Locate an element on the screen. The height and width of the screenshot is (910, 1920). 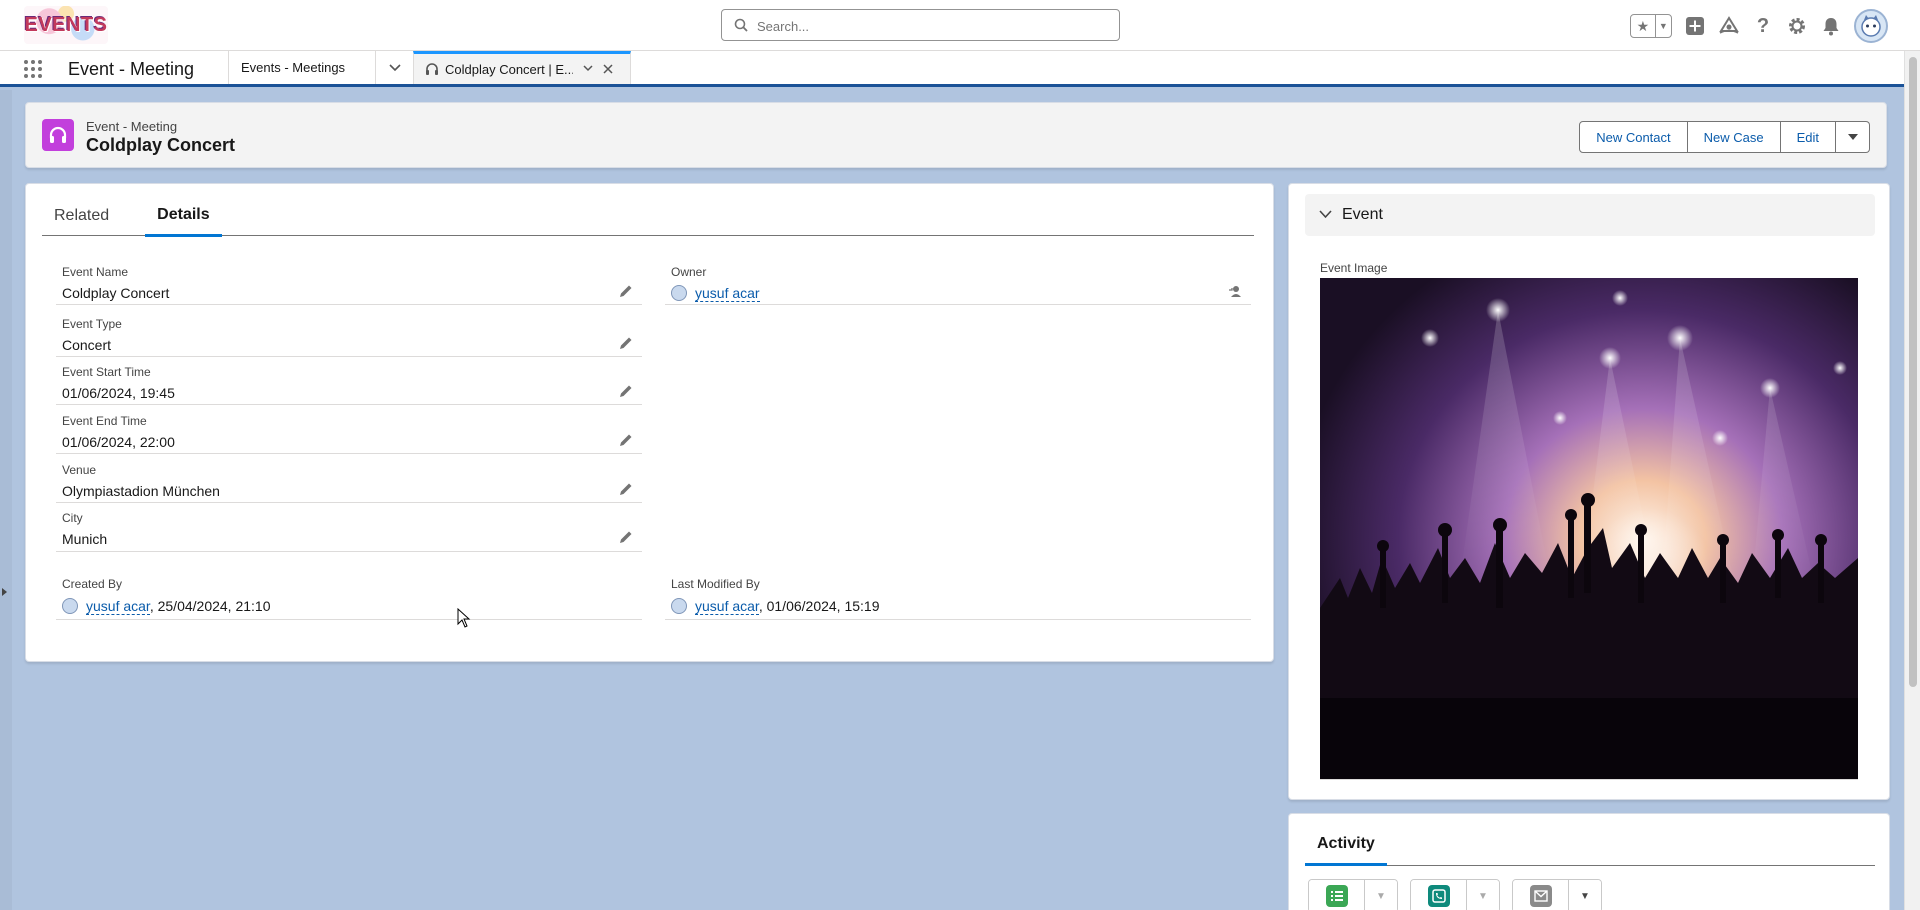
utility-side-strip is located at coordinates (6, 500).